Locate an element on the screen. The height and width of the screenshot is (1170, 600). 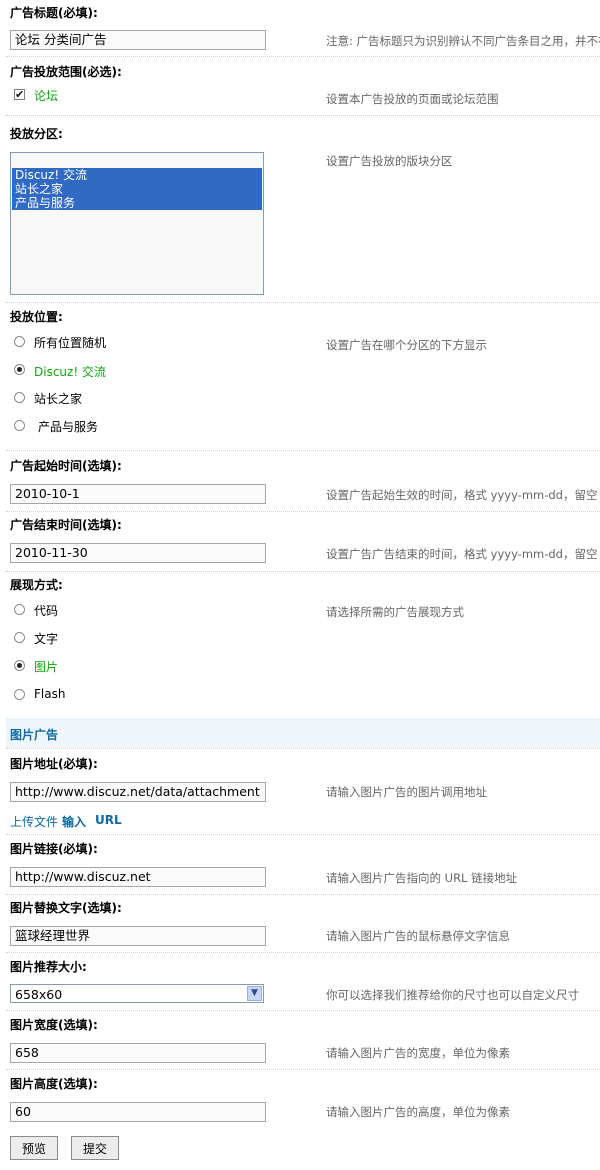
position-option-label: 产品与服务 is located at coordinates (68, 427).